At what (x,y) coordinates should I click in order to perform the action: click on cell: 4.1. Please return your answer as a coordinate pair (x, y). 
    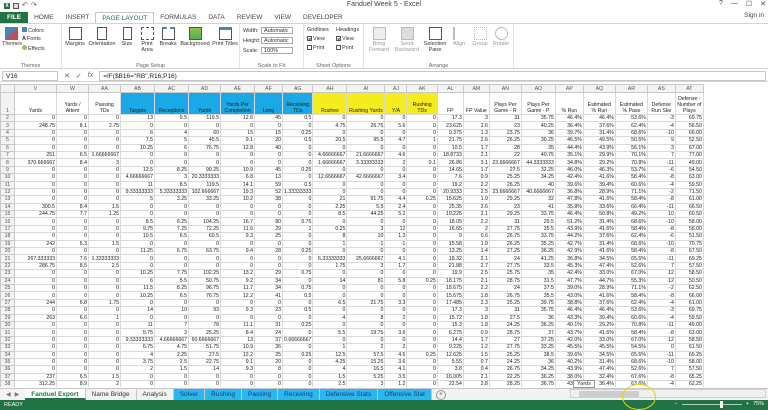
    Looking at the image, I should click on (396, 369).